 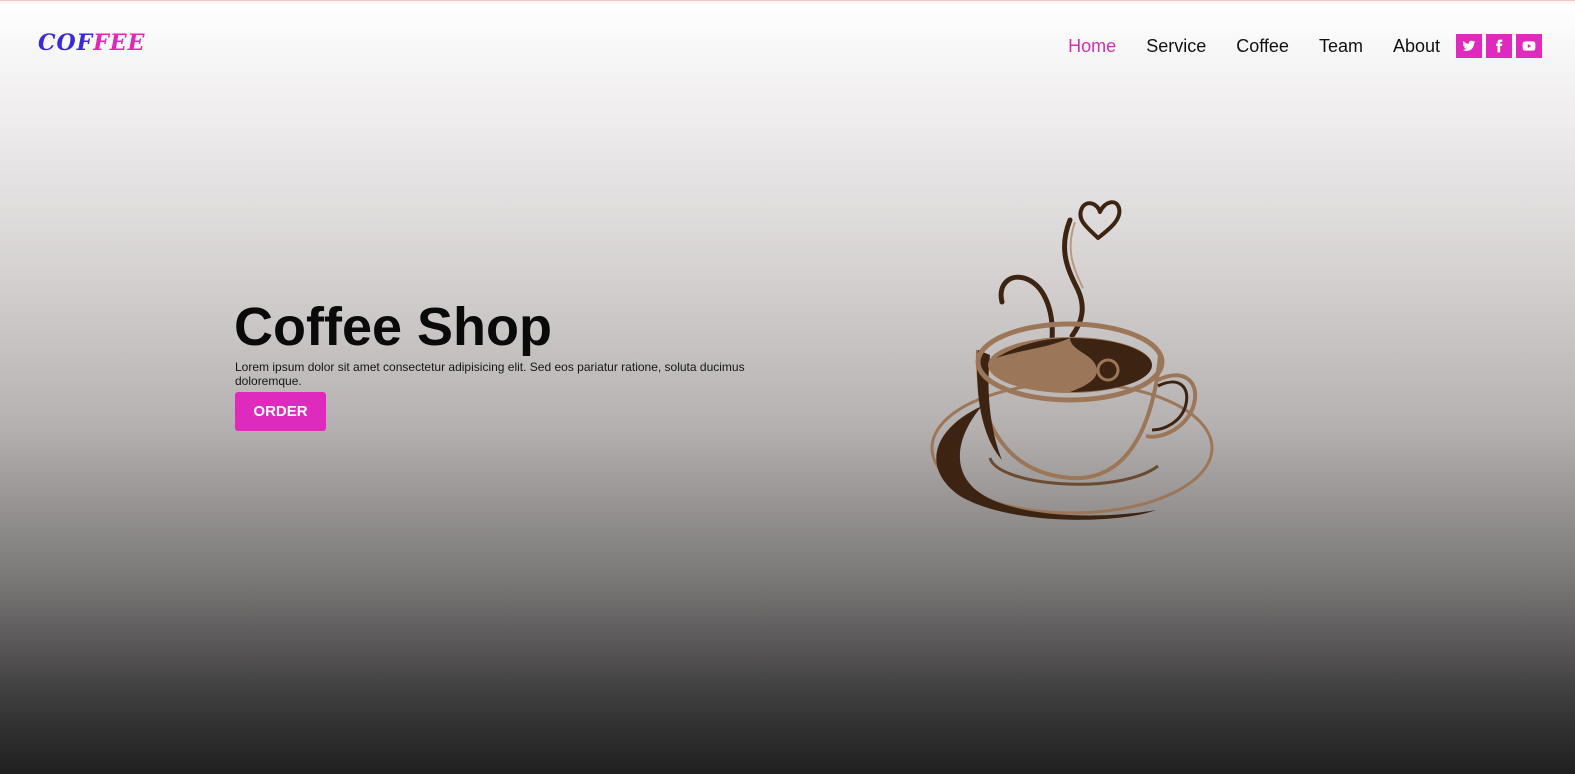 What do you see at coordinates (1176, 46) in the screenshot?
I see `nav-item-service: Service` at bounding box center [1176, 46].